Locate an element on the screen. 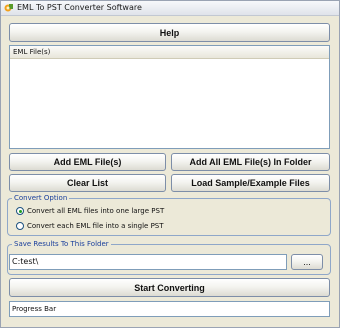  save-folder-title: Save Results To This Folder is located at coordinates (61, 244).